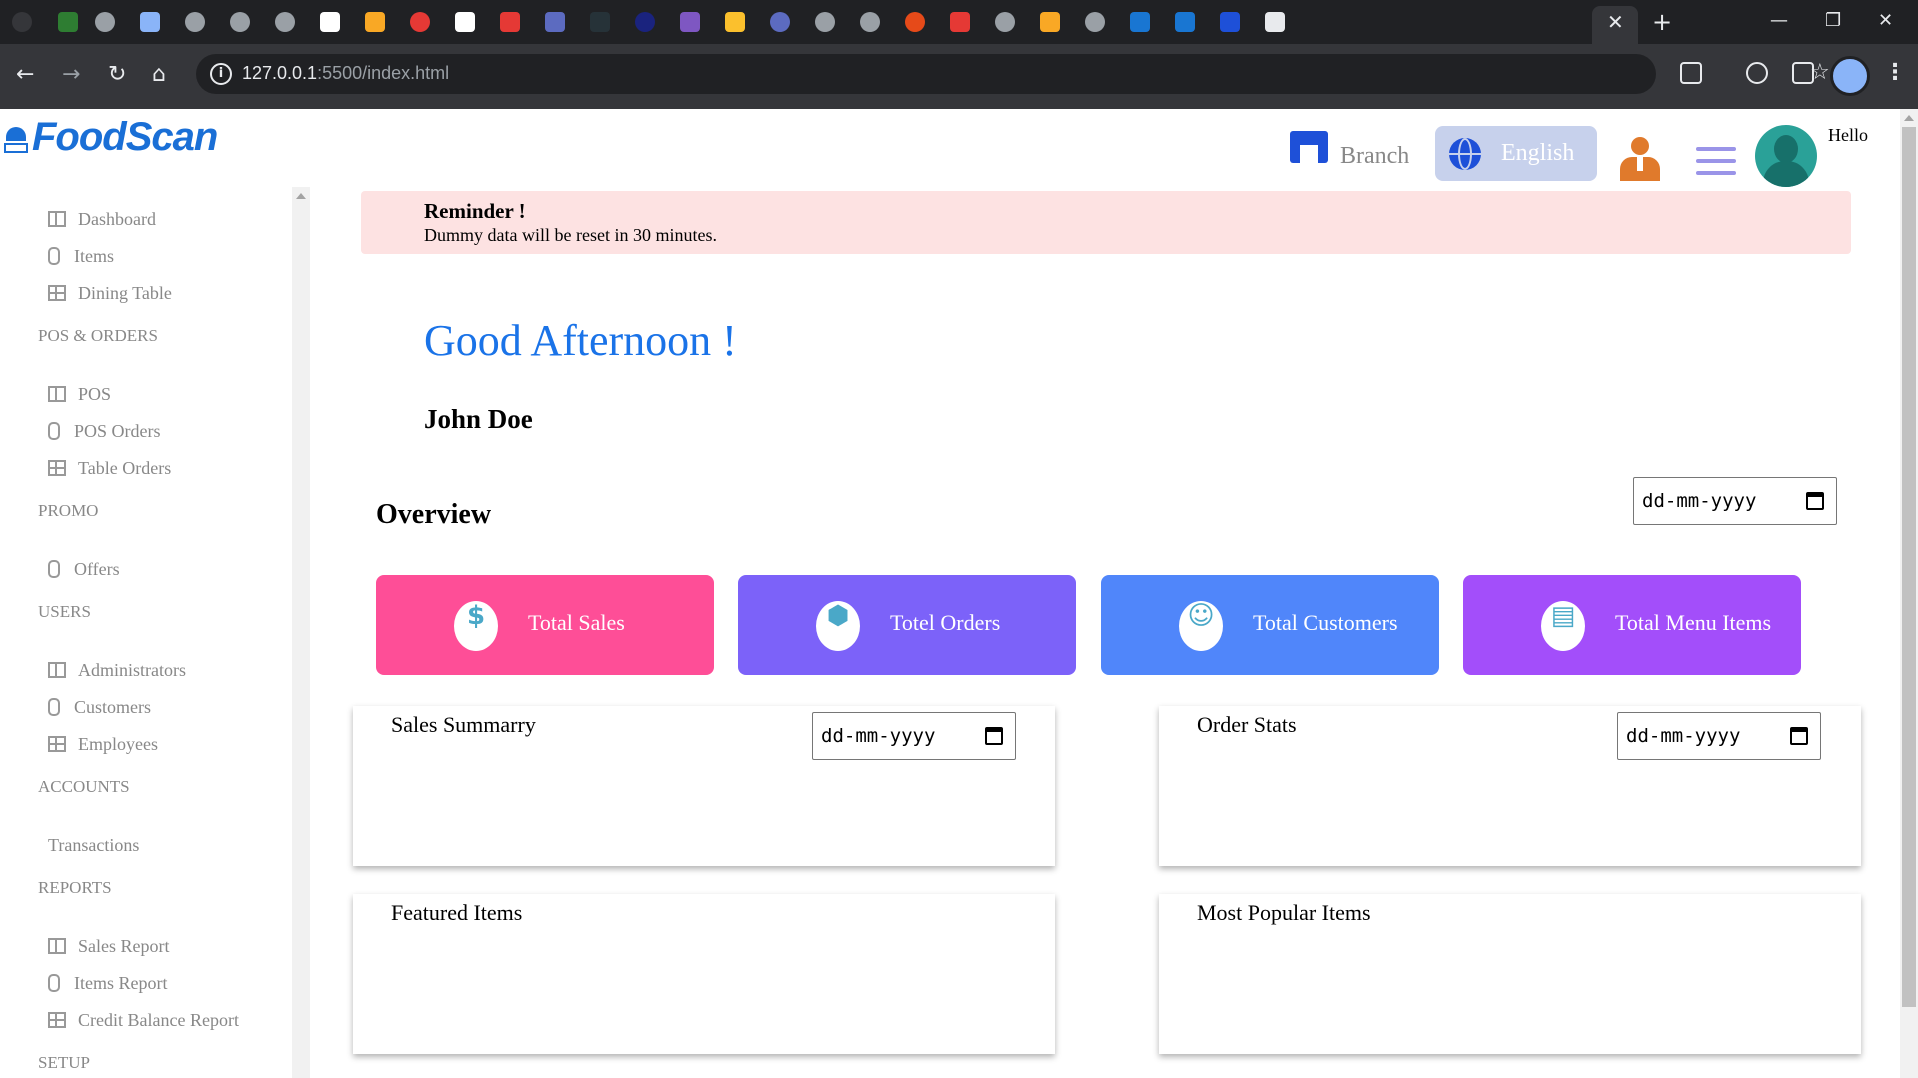 This screenshot has width=1918, height=1078. I want to click on sidebar-item-label: Dining Table, so click(125, 292).